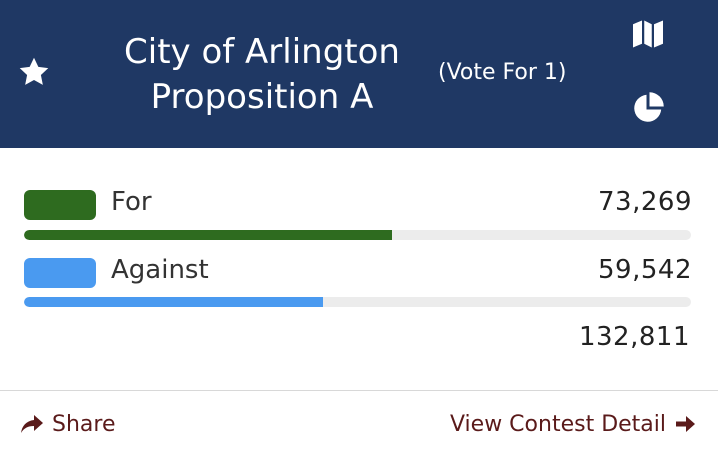 This screenshot has width=718, height=453. What do you see at coordinates (685, 424) in the screenshot?
I see `arrow-right-icon` at bounding box center [685, 424].